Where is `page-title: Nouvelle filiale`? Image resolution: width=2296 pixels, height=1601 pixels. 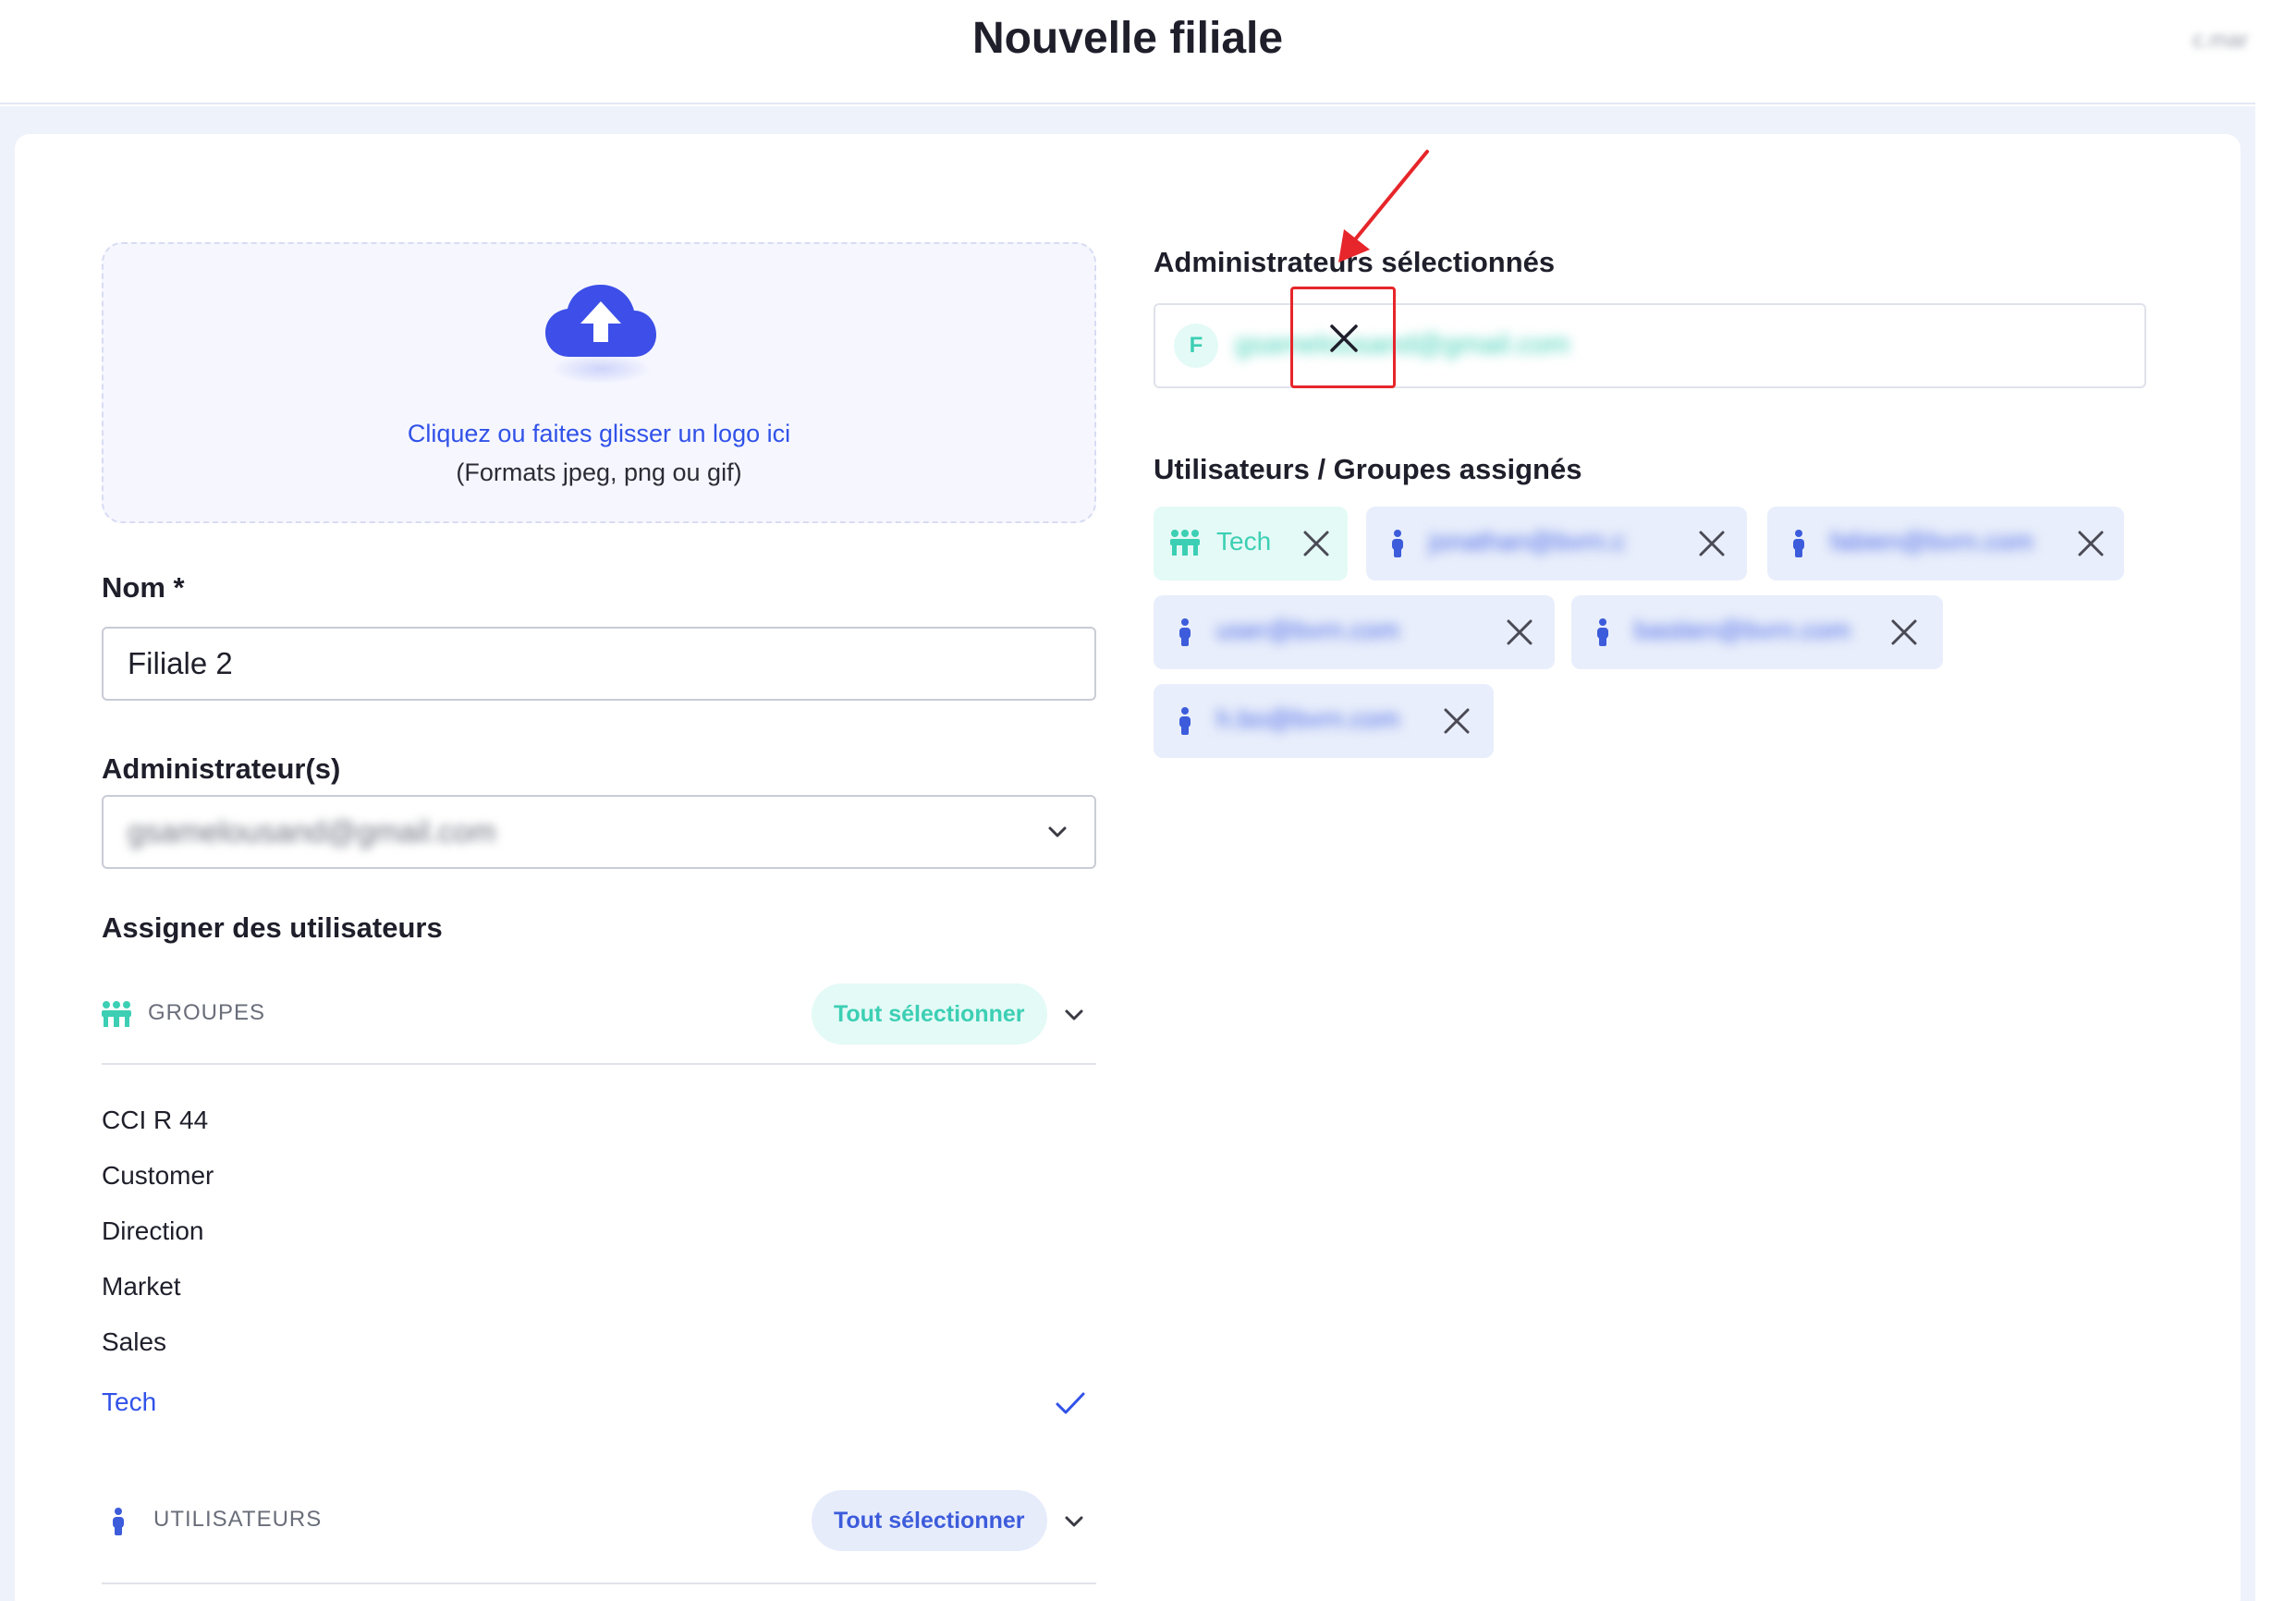
page-title: Nouvelle filiale is located at coordinates (1127, 38).